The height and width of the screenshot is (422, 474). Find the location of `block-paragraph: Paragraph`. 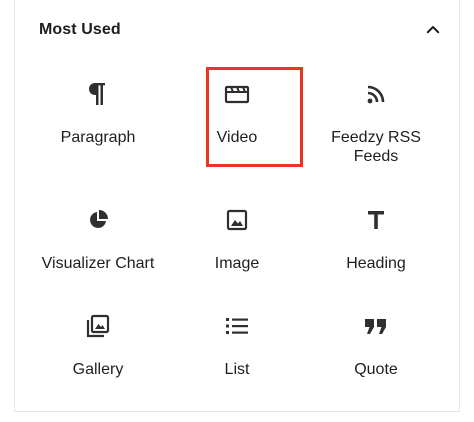

block-paragraph: Paragraph is located at coordinates (98, 119).